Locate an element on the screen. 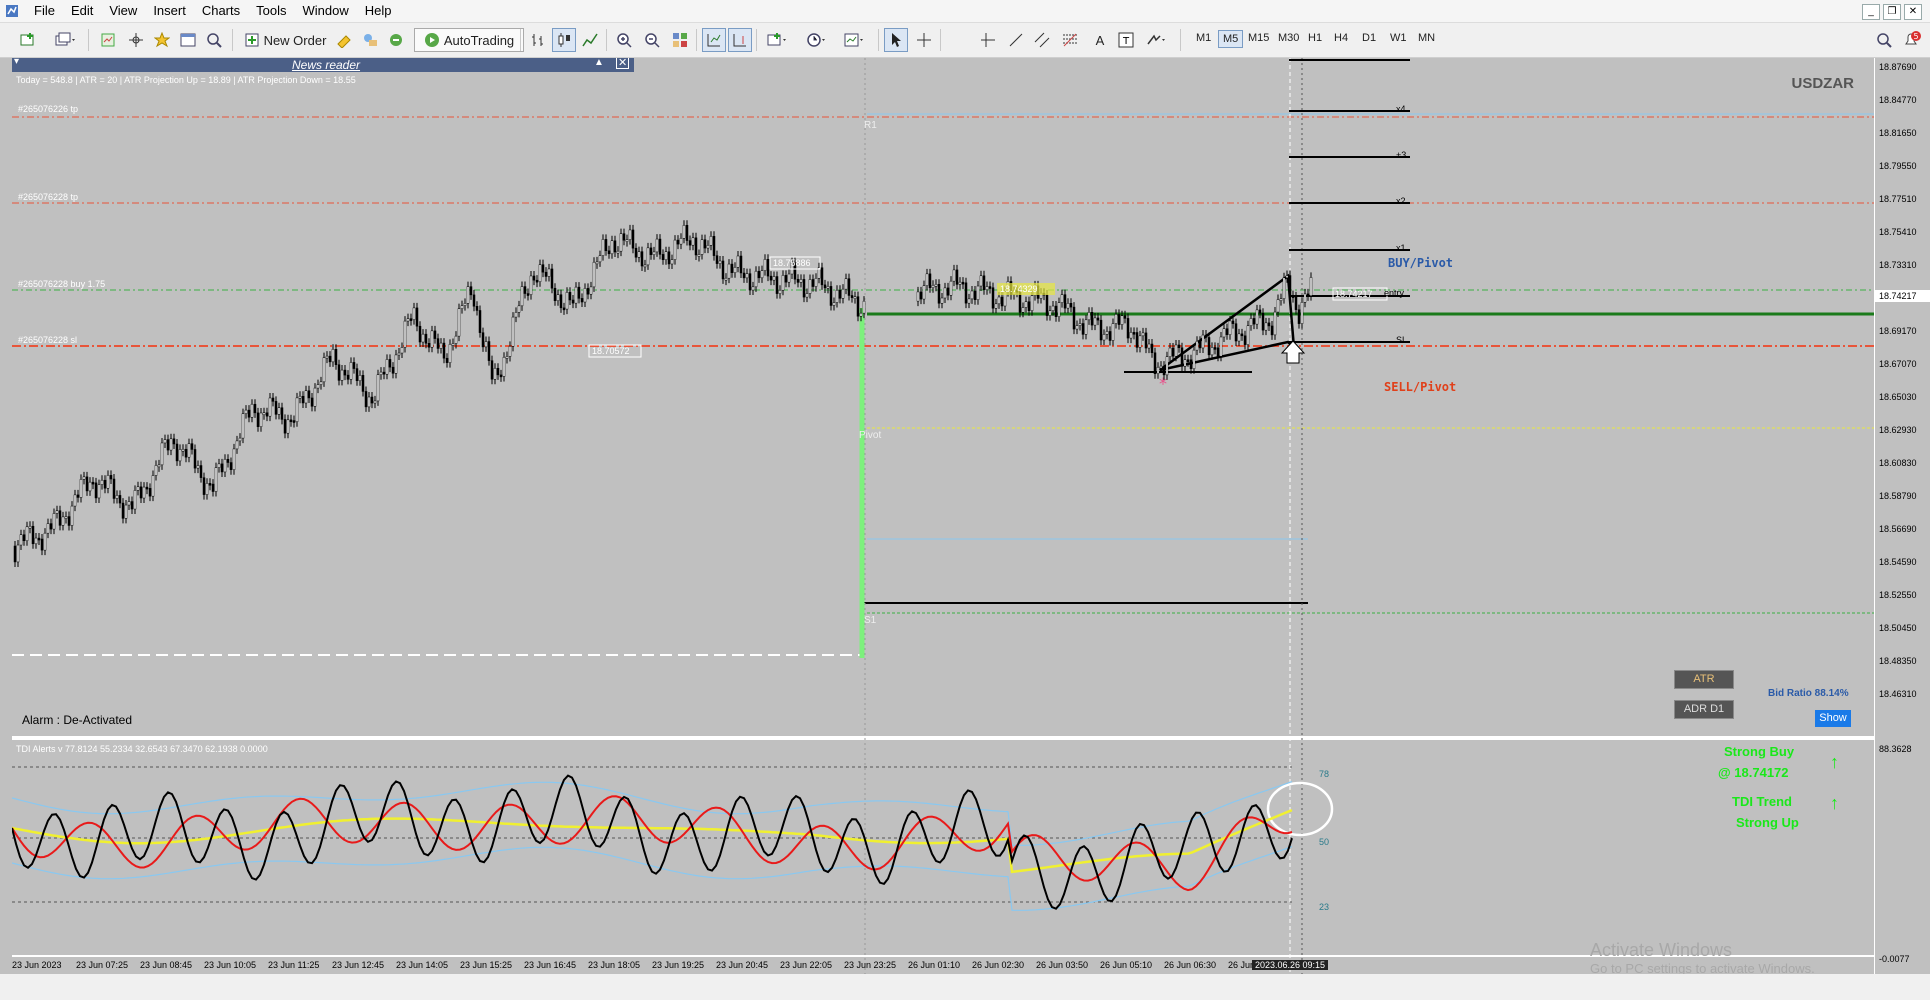  market-icon is located at coordinates (396, 40).